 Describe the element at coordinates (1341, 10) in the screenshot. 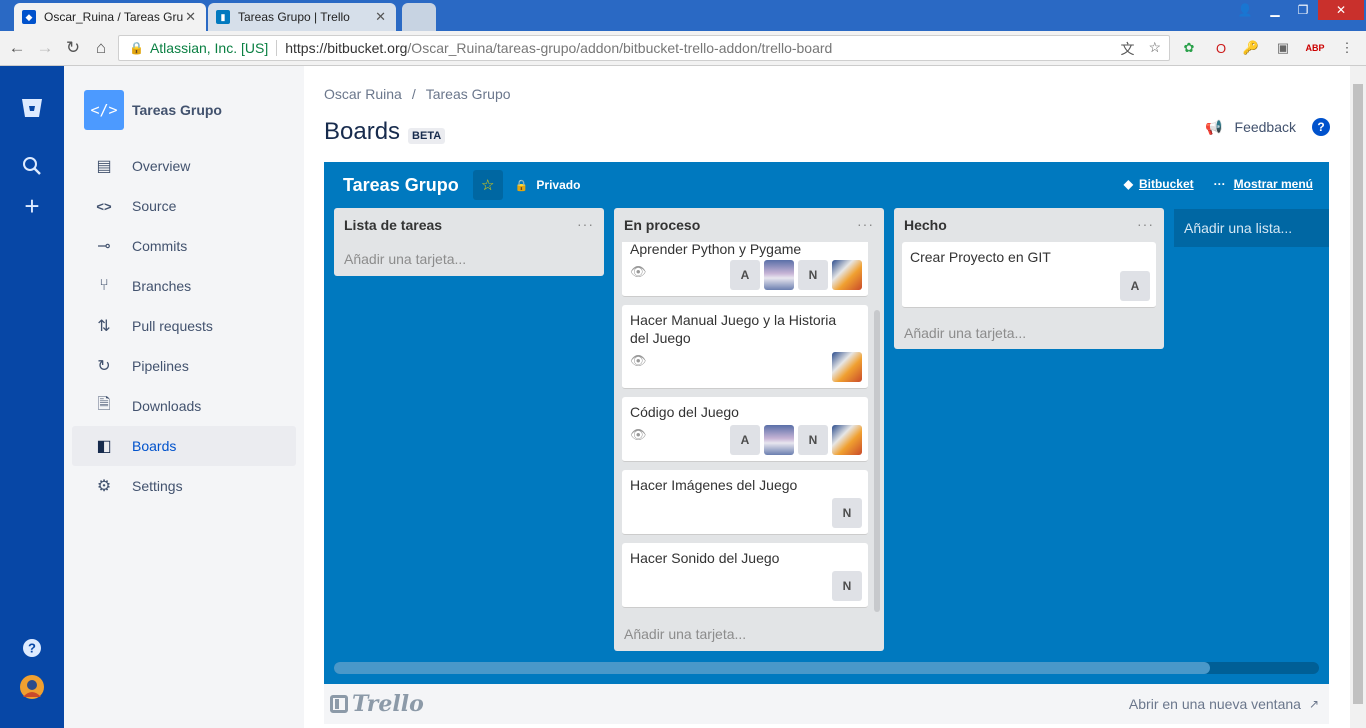

I see `window-close-icon: ✕` at that location.